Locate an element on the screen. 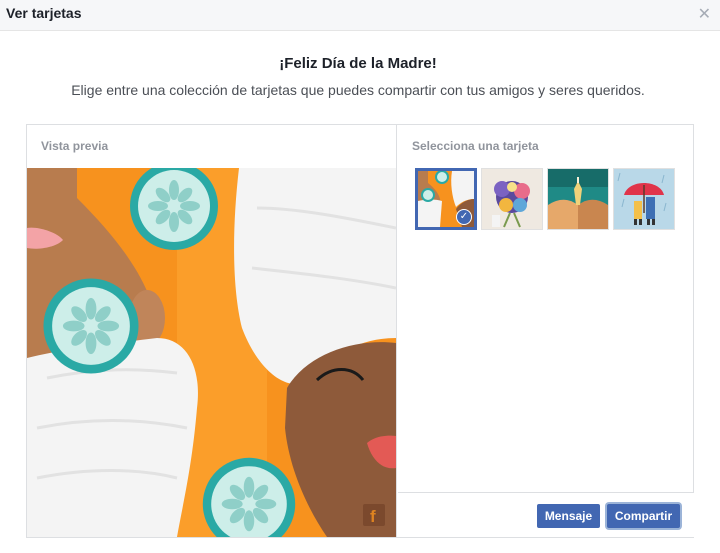 The image size is (720, 553). dialog-footer: Mensaje Compartir is located at coordinates (546, 514).